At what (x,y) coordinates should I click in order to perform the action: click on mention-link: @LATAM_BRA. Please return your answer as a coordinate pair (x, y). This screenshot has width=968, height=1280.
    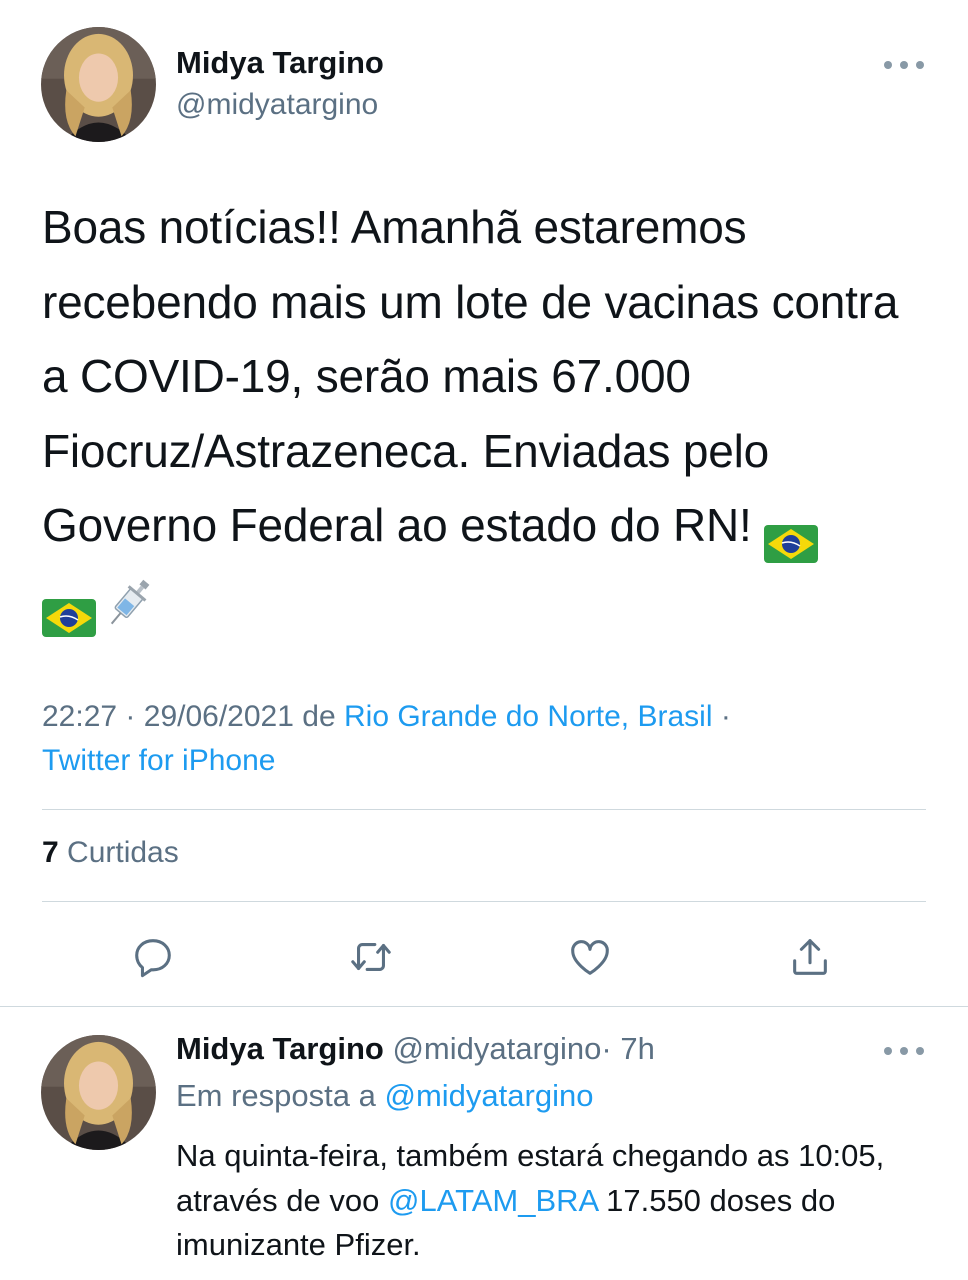
    Looking at the image, I should click on (493, 1200).